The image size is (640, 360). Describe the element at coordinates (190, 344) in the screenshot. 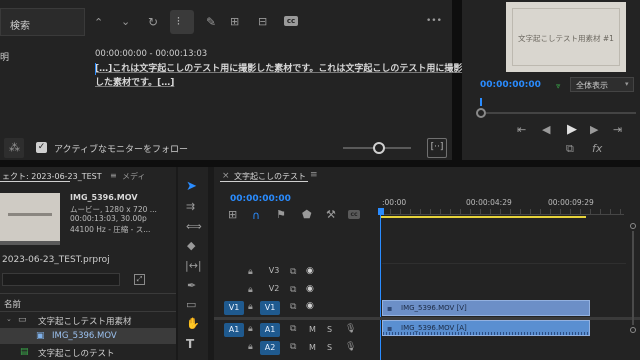

I see `type-tool-icon: T` at that location.